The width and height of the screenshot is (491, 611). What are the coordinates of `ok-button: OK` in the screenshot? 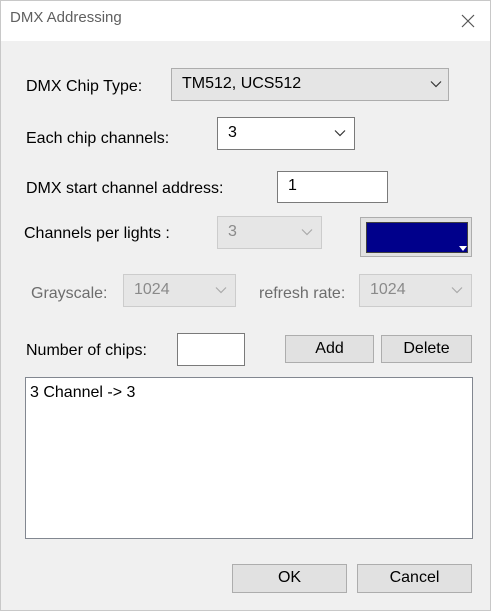 It's located at (289, 578).